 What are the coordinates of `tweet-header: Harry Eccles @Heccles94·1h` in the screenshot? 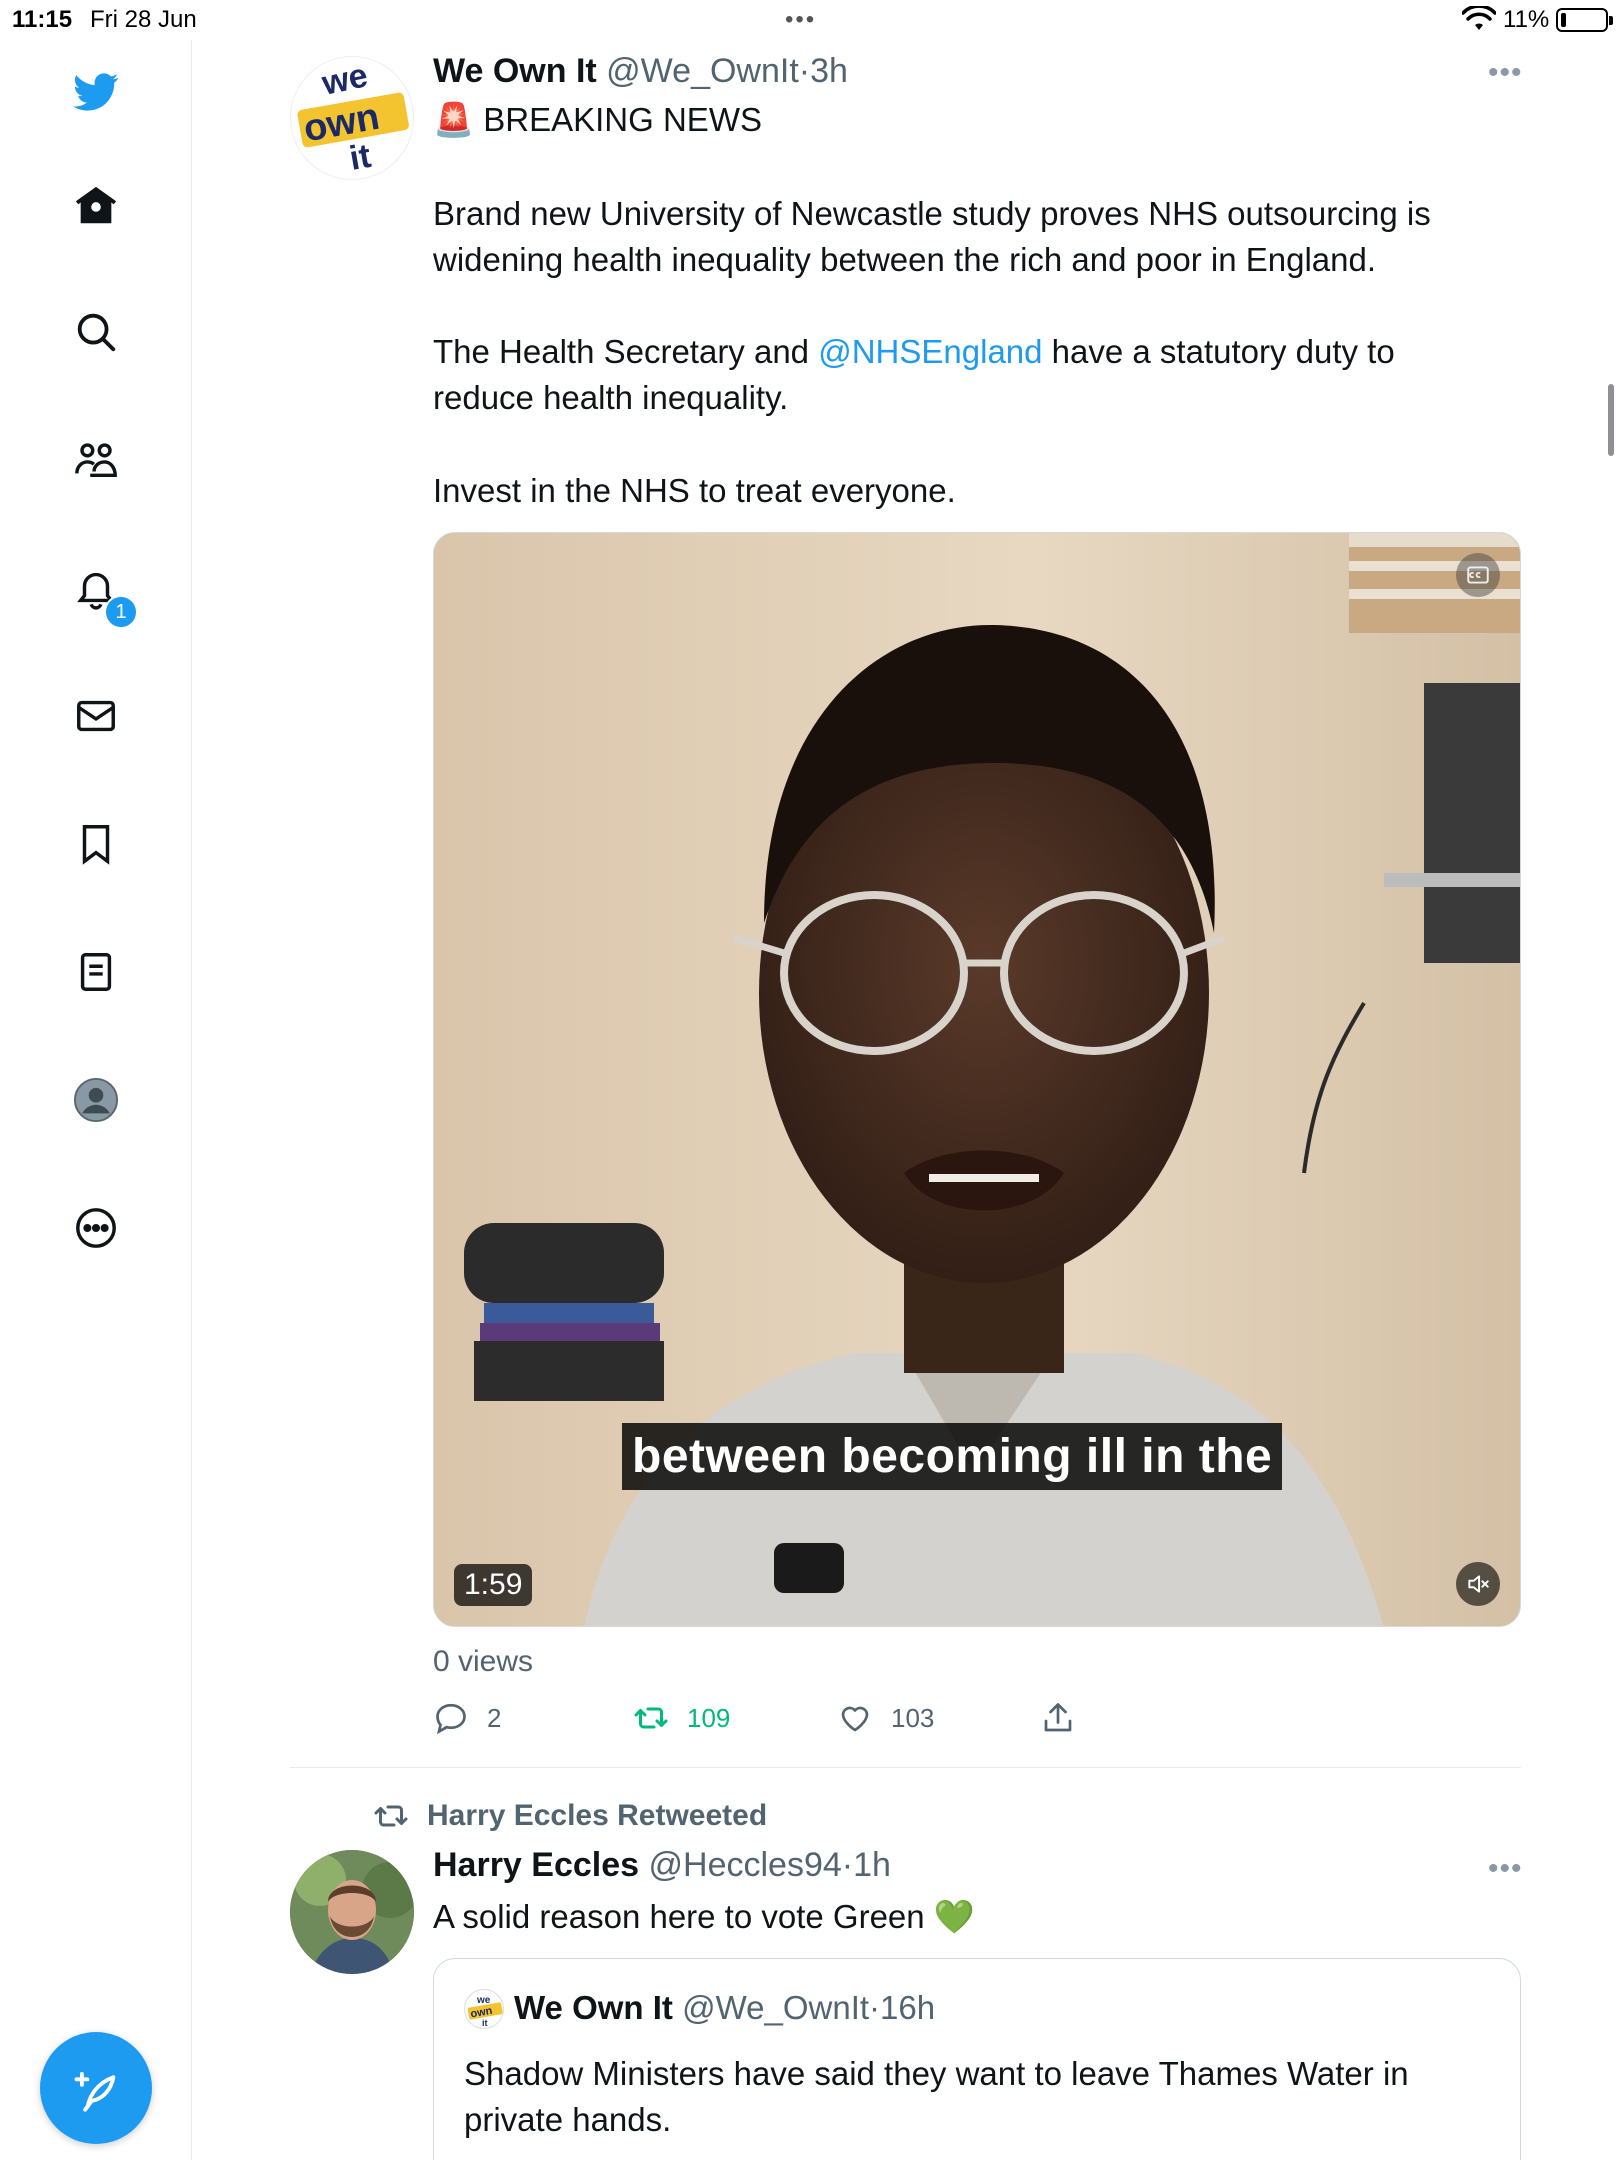 It's located at (662, 1865).